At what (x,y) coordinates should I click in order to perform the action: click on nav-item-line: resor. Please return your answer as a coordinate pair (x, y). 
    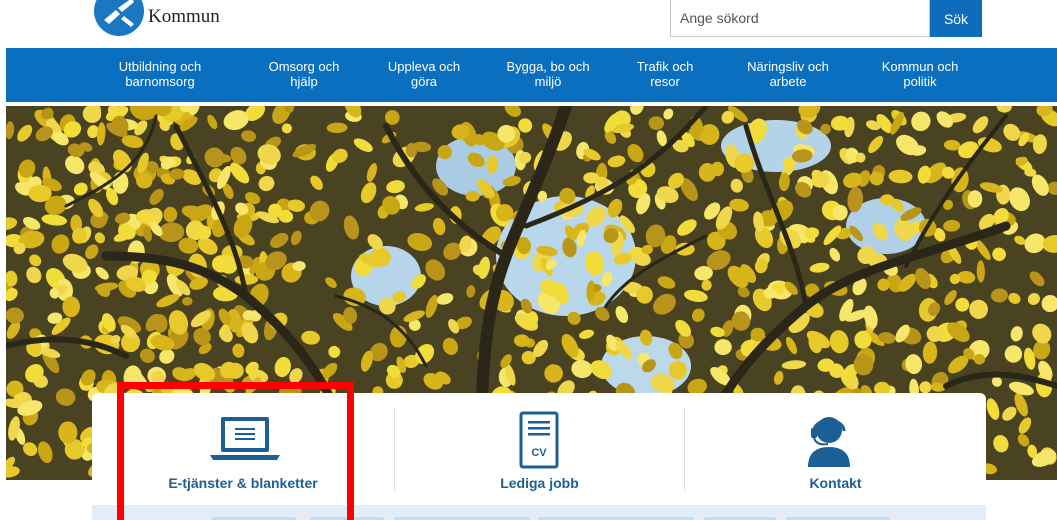
    Looking at the image, I should click on (665, 81).